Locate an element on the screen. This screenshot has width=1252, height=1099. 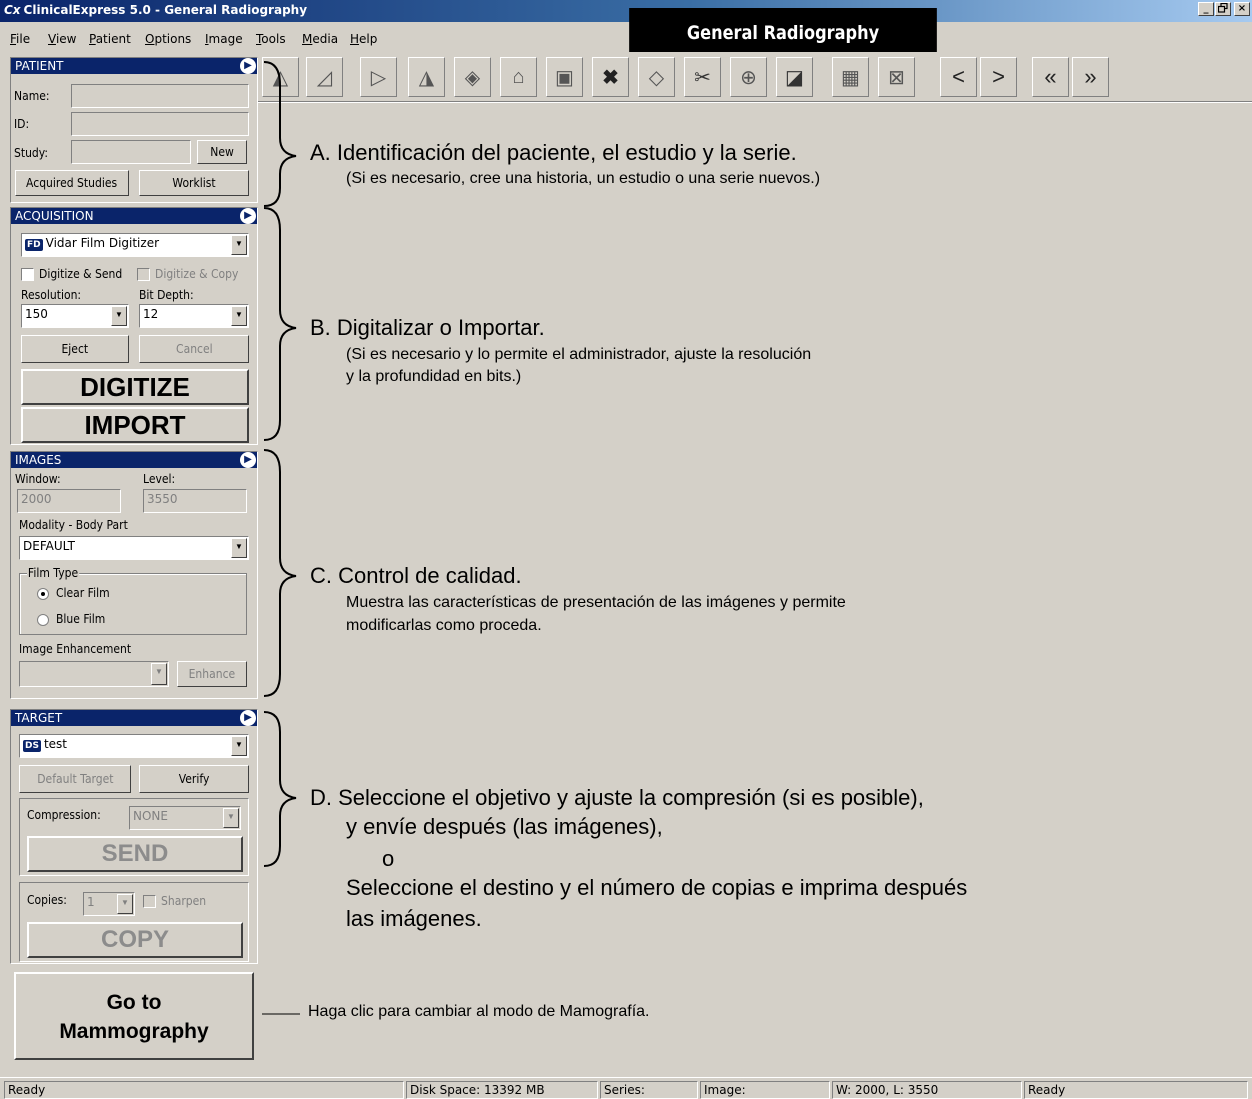
copies-select: 1 ▼ is located at coordinates (109, 904).